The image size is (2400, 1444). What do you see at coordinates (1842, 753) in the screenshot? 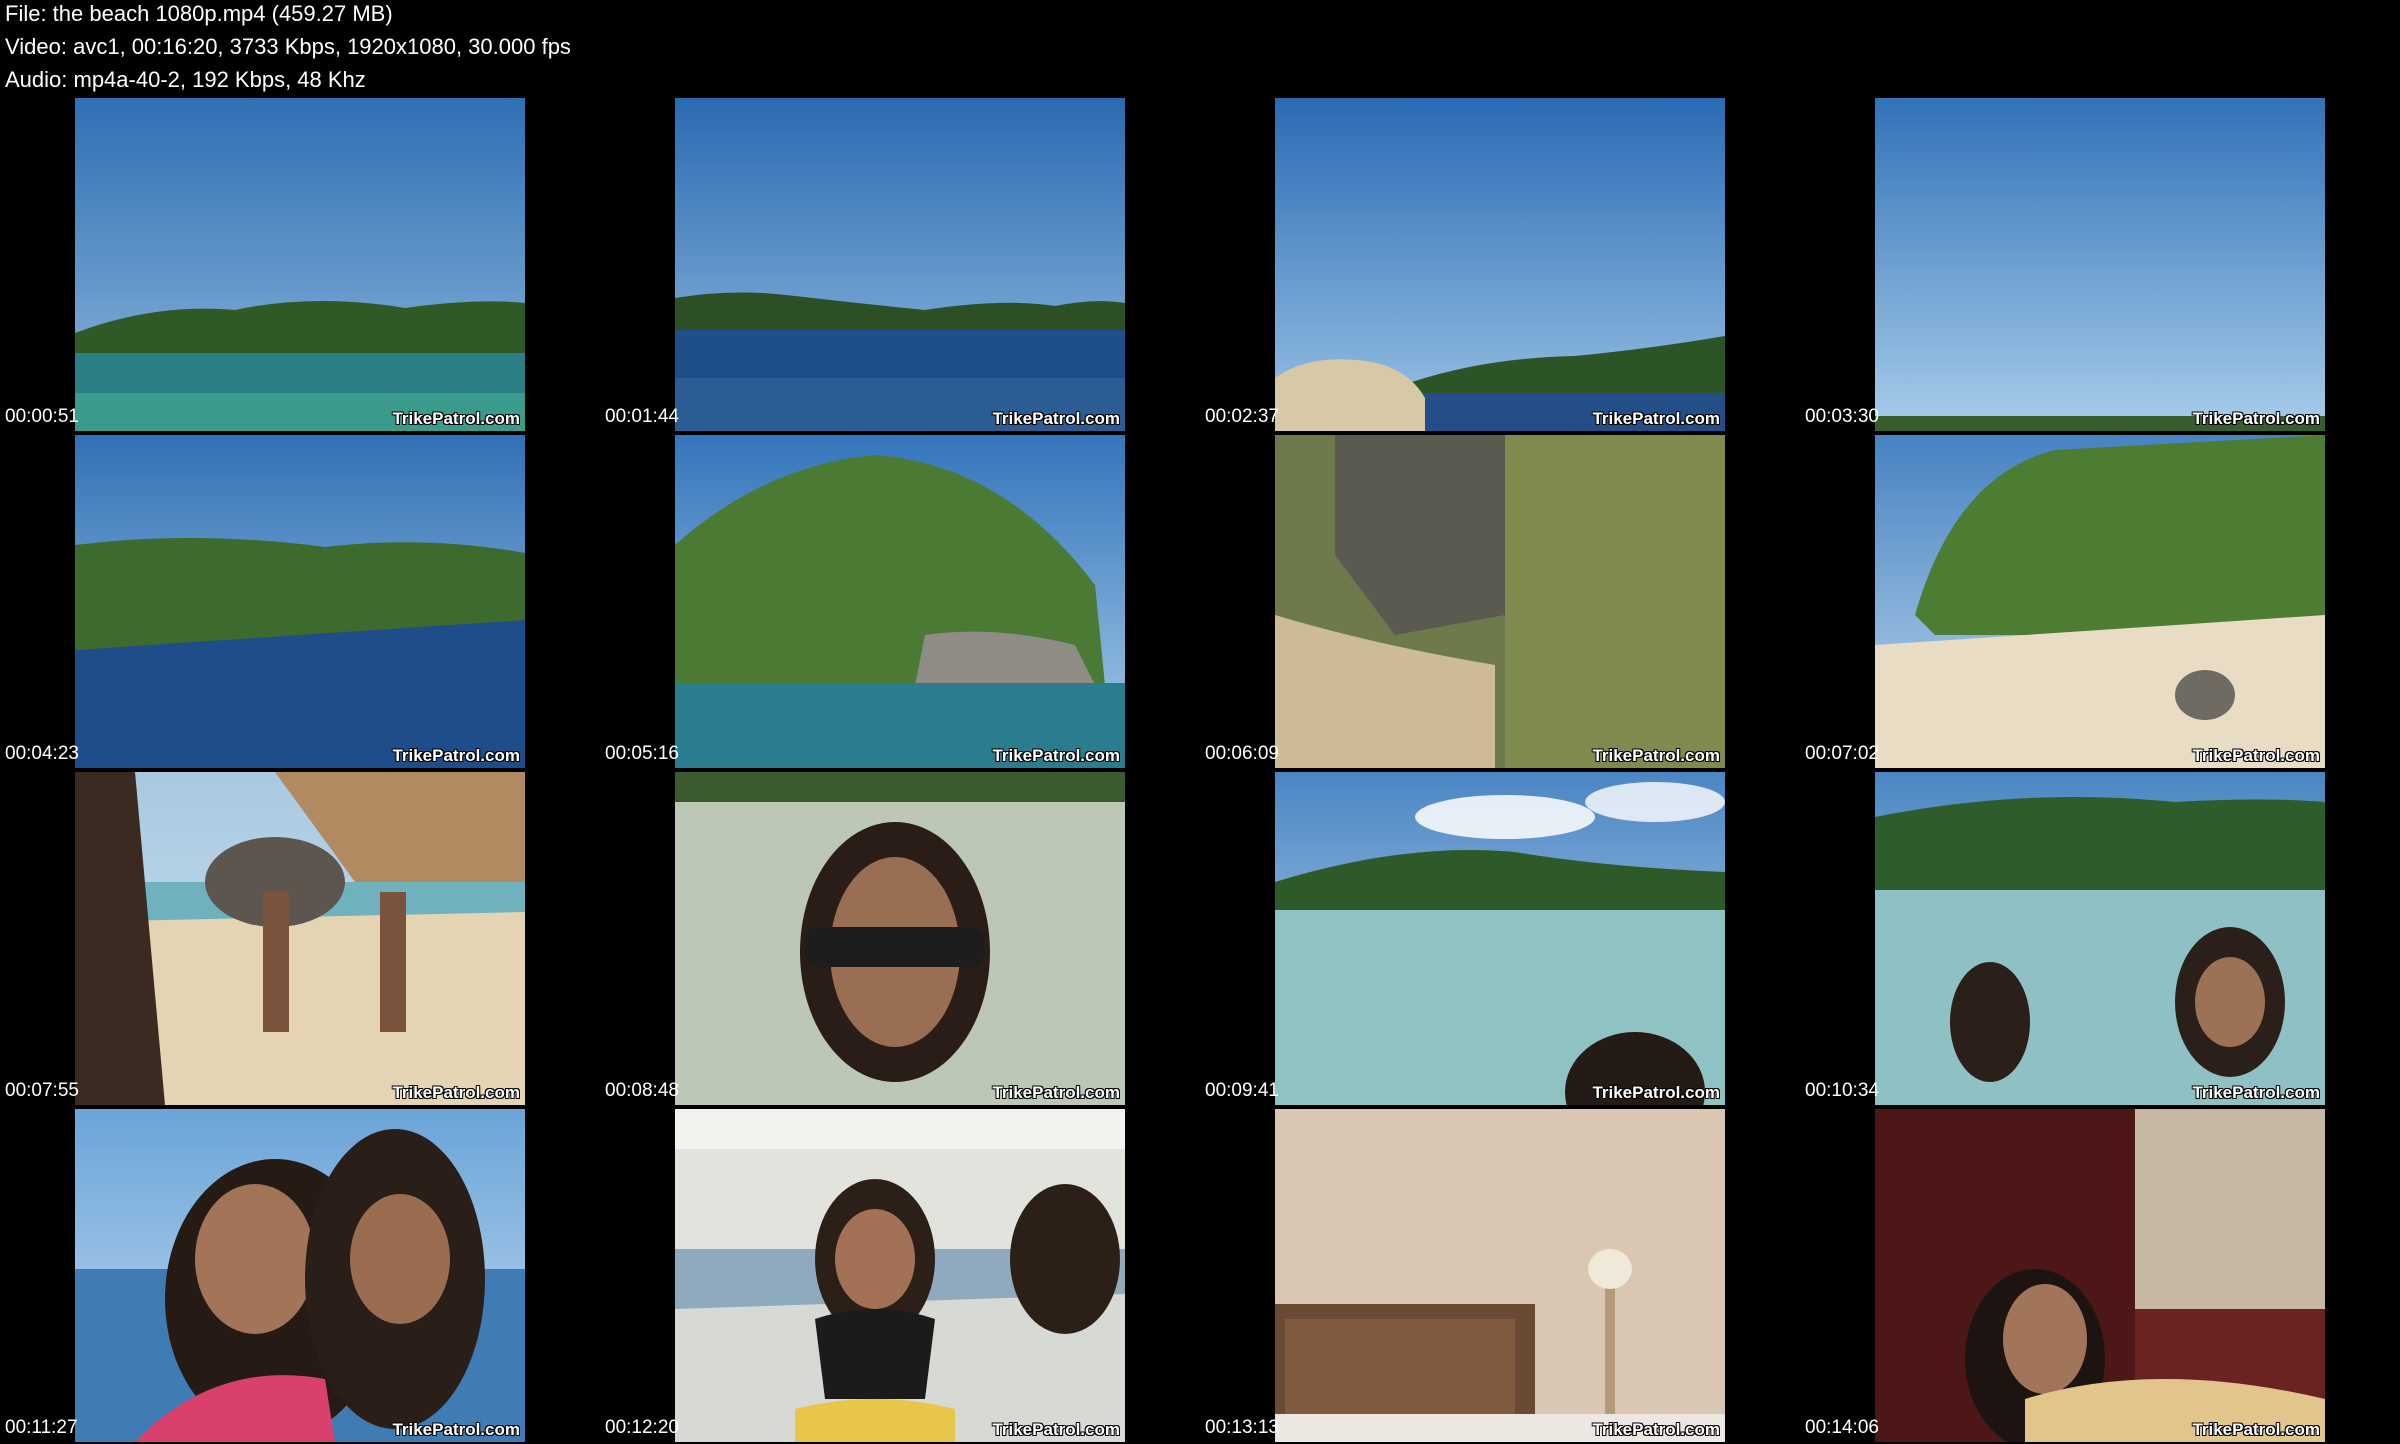
I see `frame-timestamp: 00:07:02` at bounding box center [1842, 753].